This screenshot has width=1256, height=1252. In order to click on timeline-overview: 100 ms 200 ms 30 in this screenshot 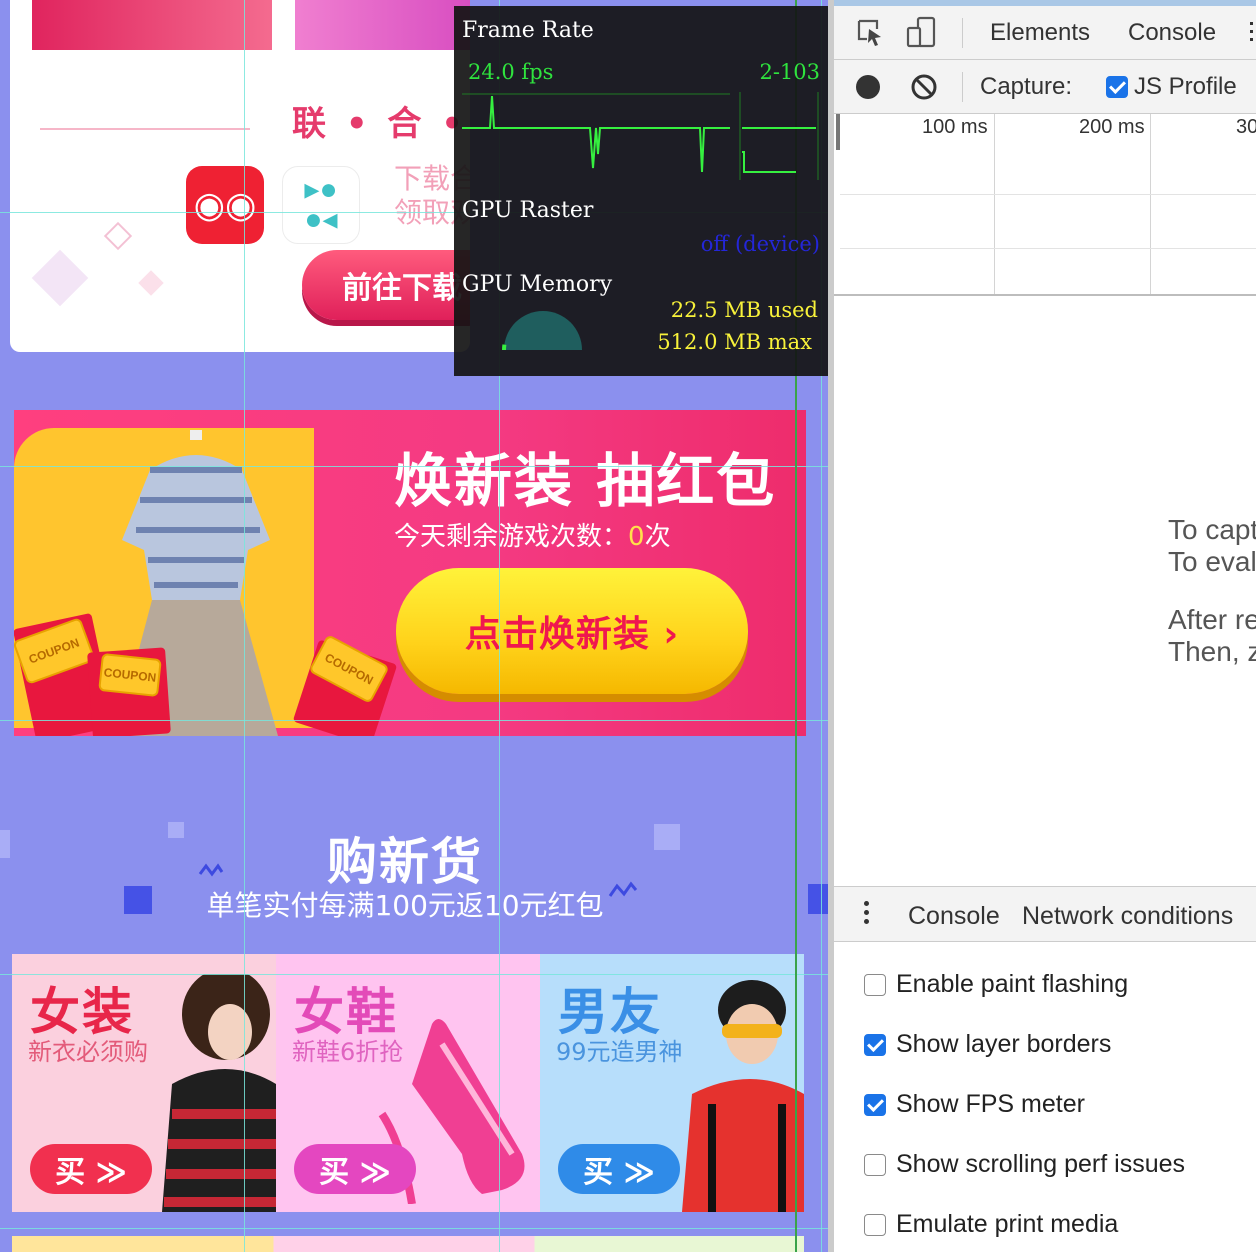, I will do `click(1045, 205)`.